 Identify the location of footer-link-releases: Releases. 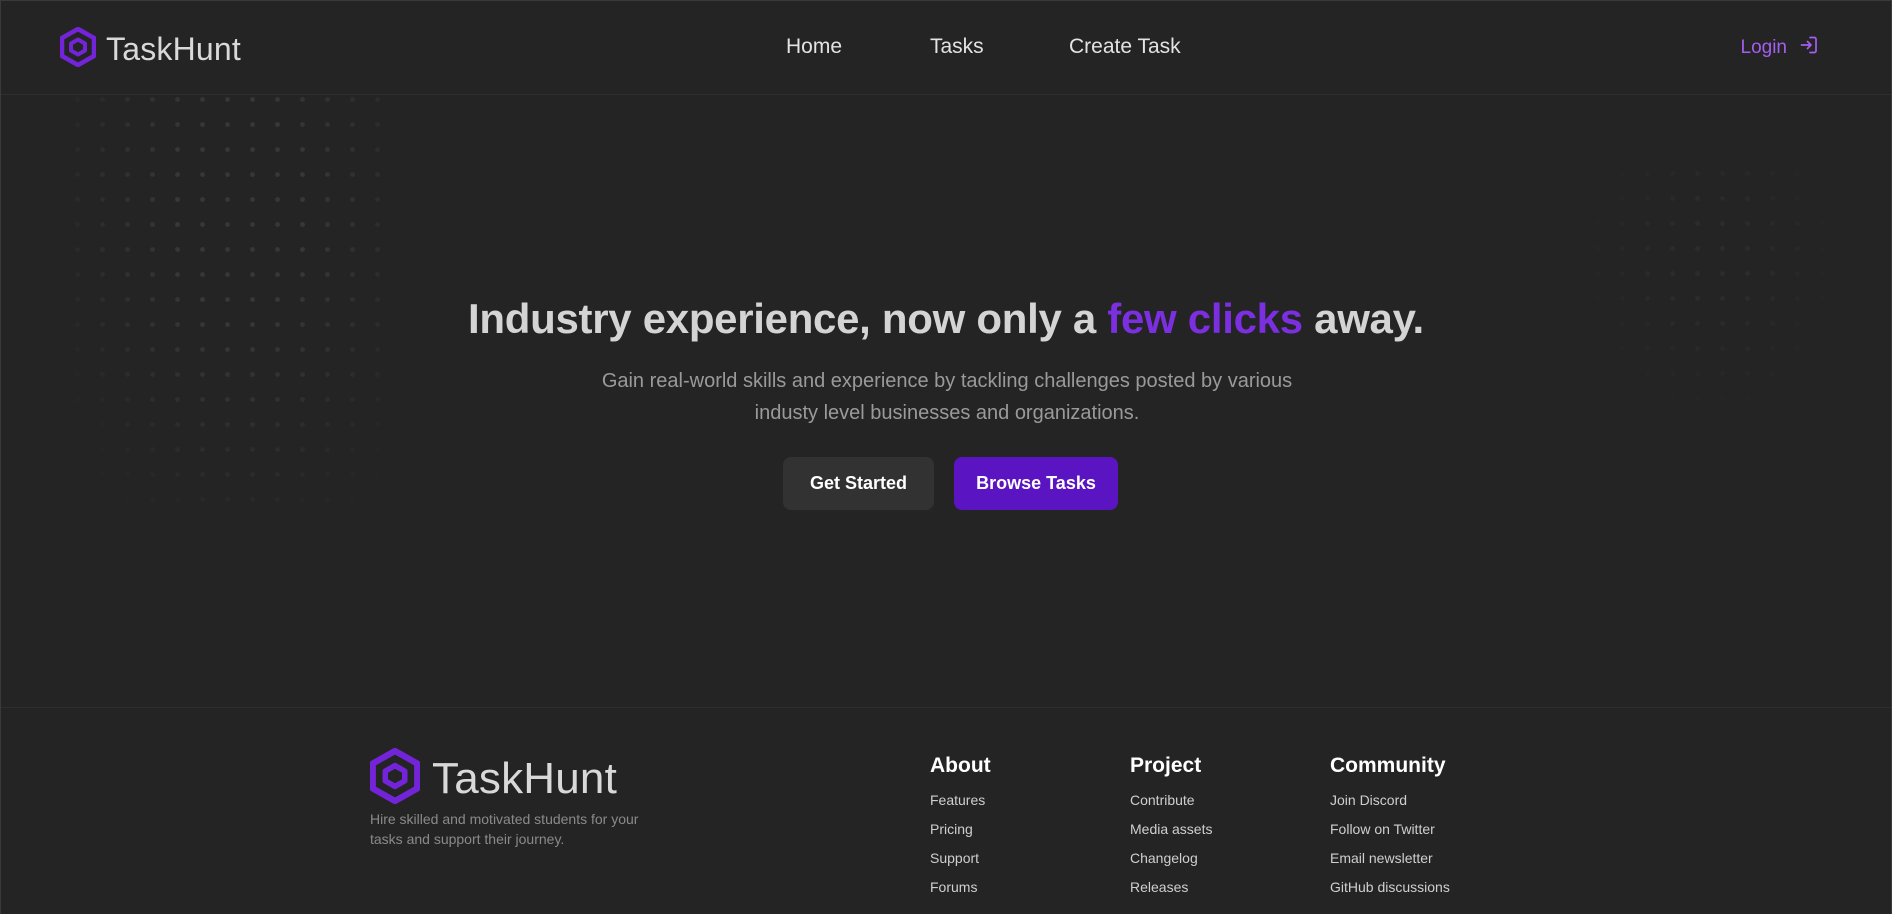
(1171, 893).